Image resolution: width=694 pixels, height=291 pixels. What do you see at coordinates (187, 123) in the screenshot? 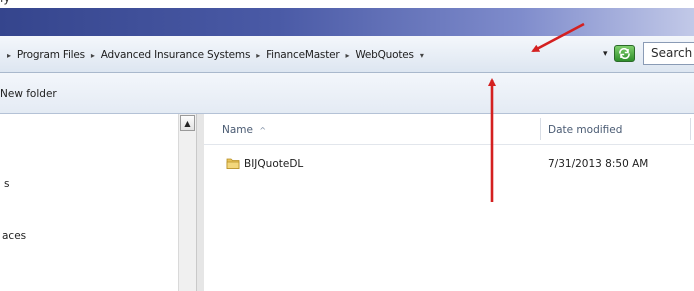
I see `scroll-up-arrow-icon: ▲` at bounding box center [187, 123].